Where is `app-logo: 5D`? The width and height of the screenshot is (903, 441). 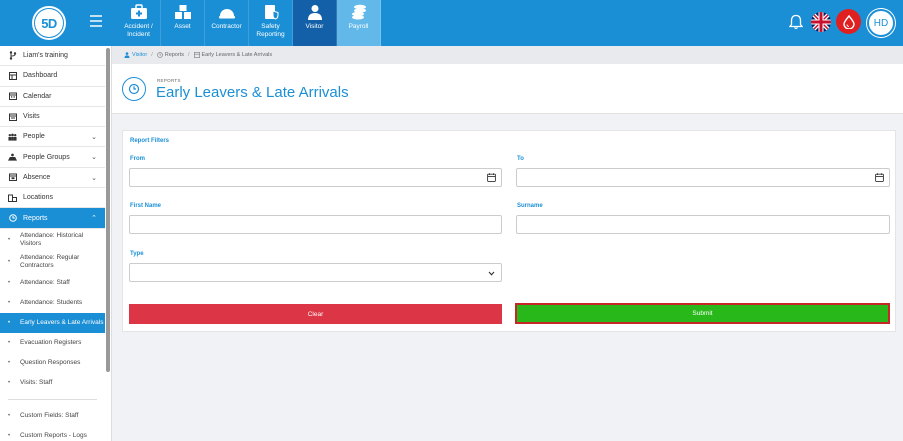
app-logo: 5D is located at coordinates (49, 23).